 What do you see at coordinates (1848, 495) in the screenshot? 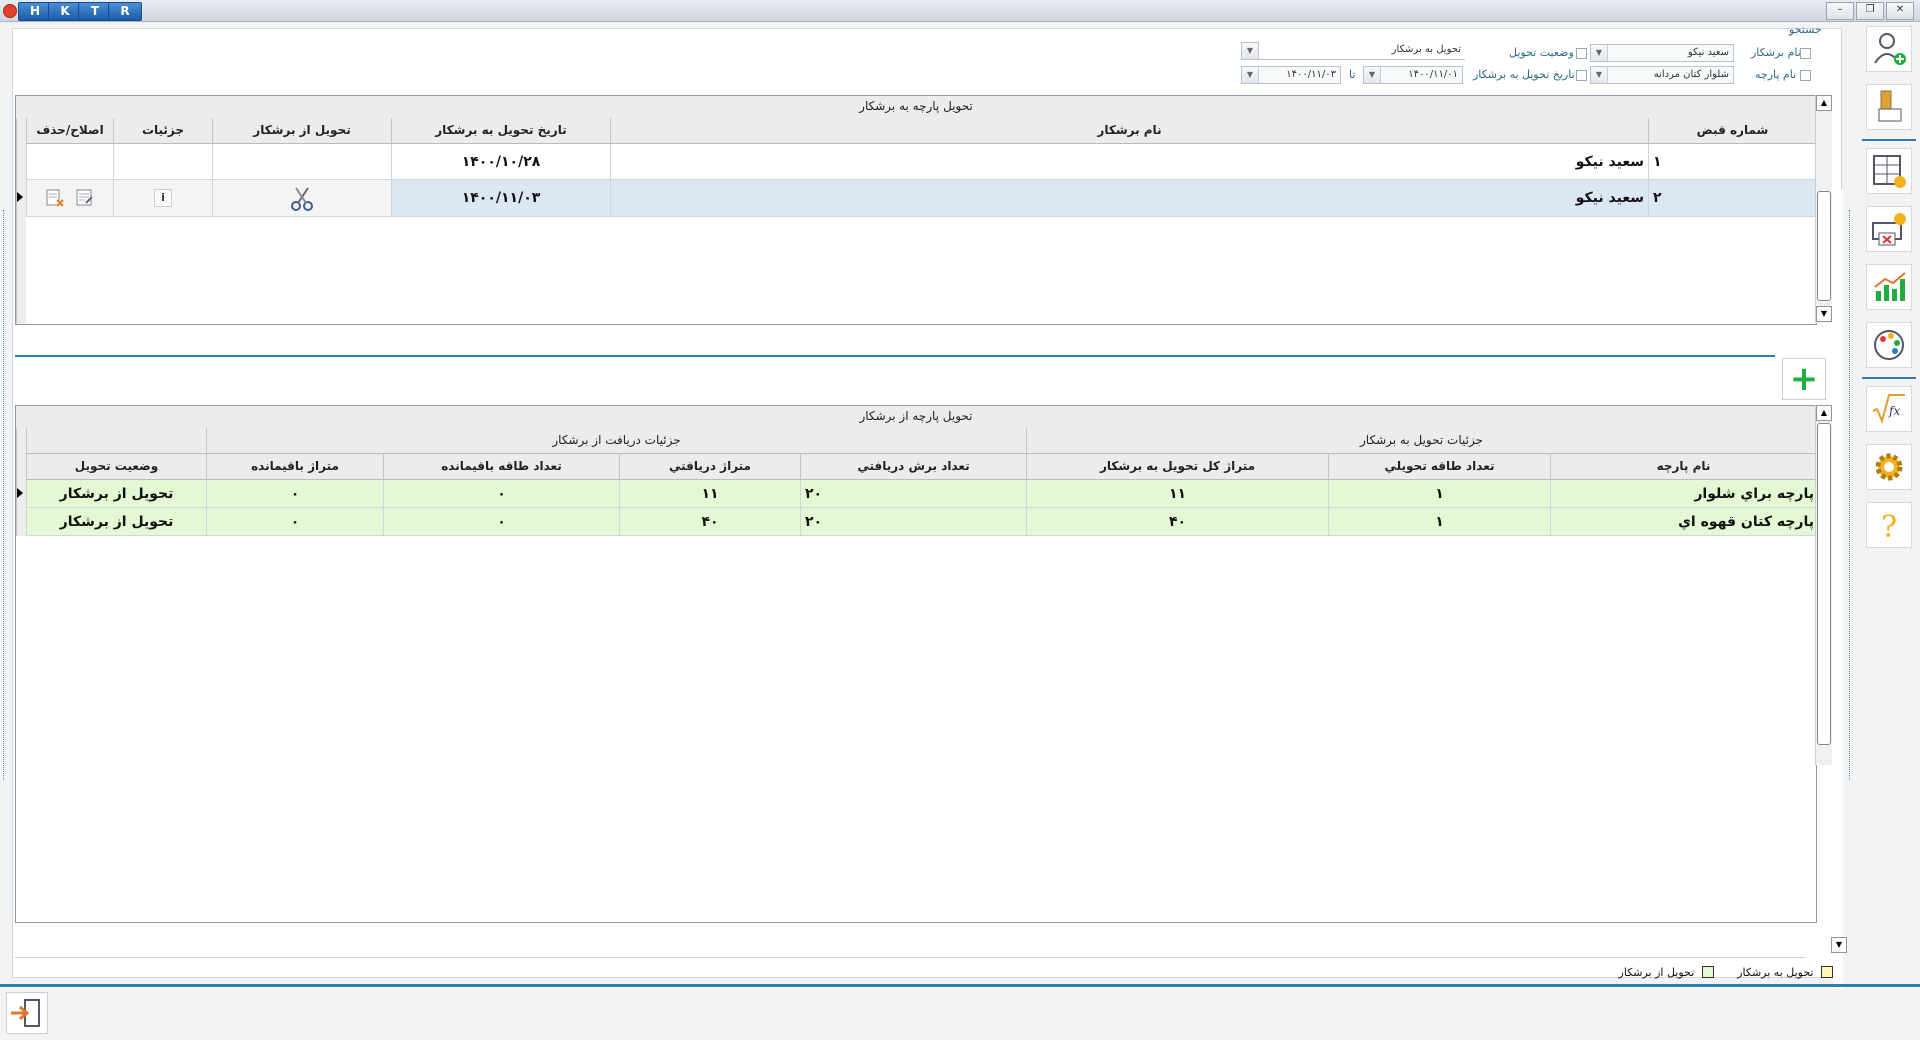
I see `right-splitter` at bounding box center [1848, 495].